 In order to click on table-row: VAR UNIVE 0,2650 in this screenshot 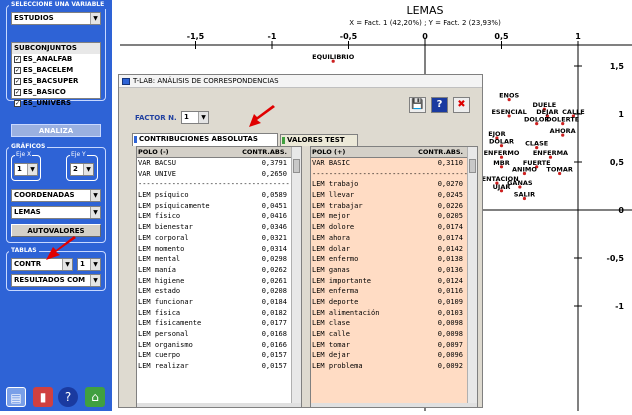, I will do `click(219, 174)`.